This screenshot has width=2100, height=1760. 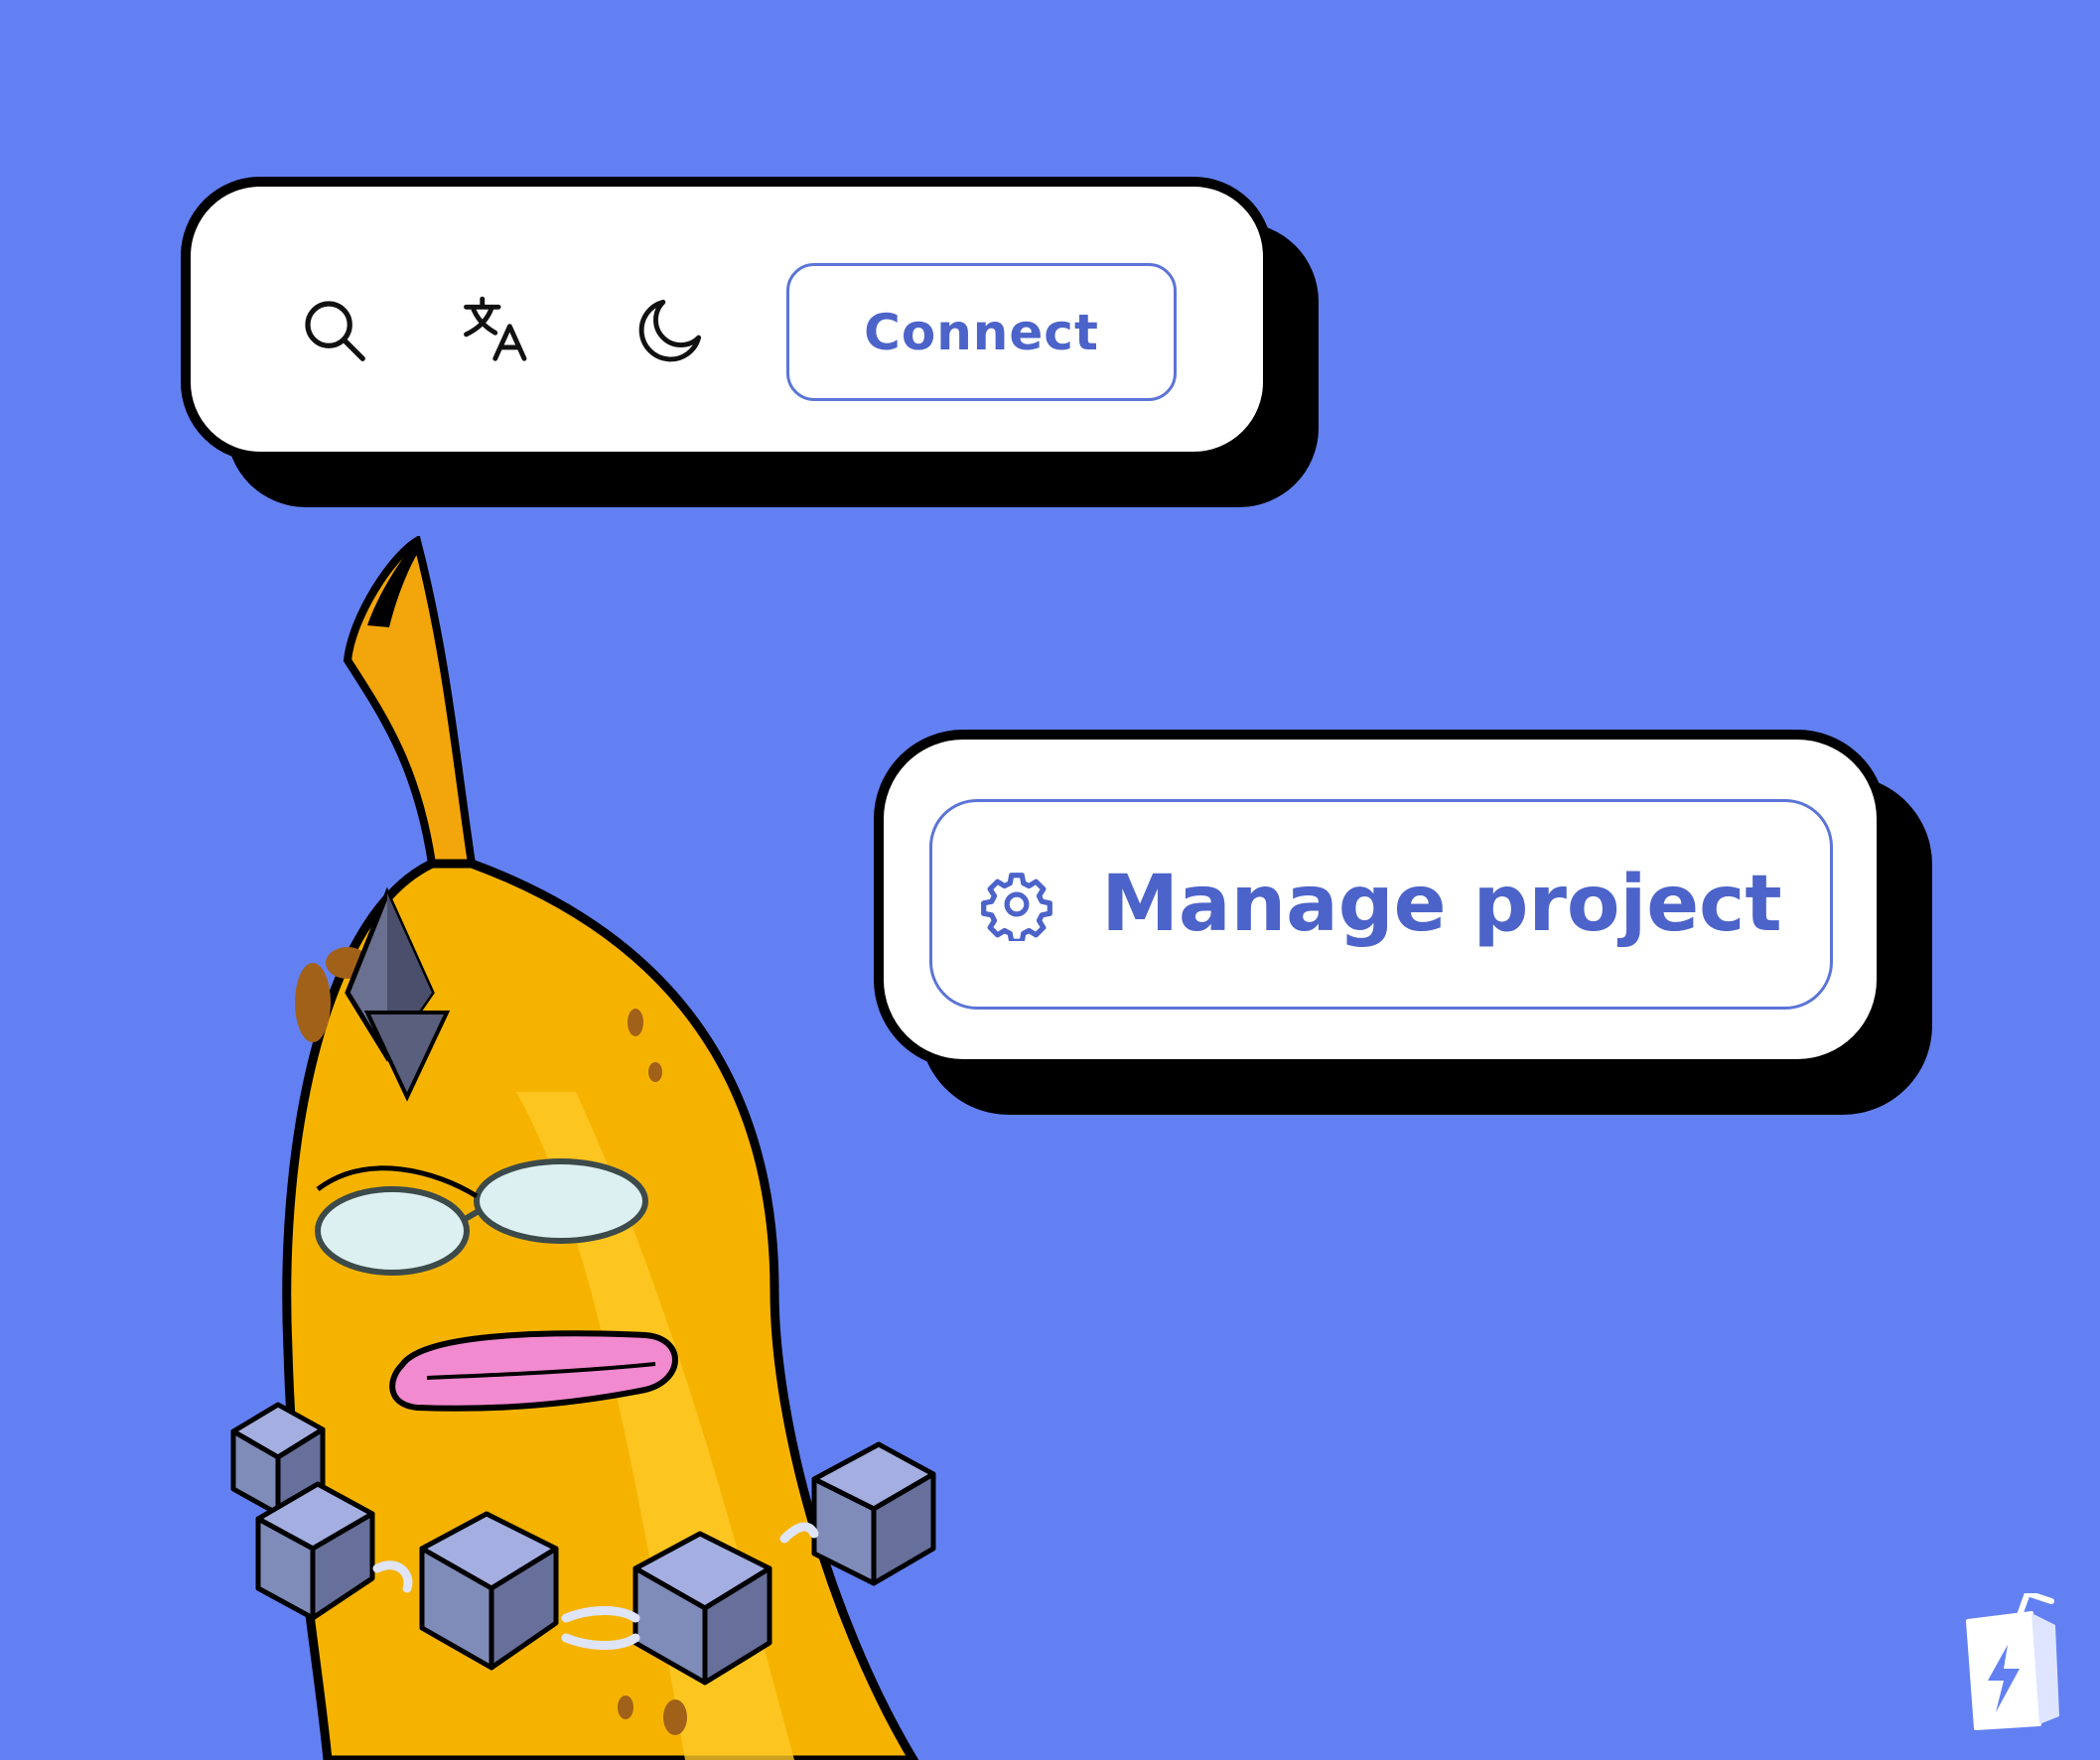 What do you see at coordinates (410, 702) in the screenshot?
I see `banana-stem` at bounding box center [410, 702].